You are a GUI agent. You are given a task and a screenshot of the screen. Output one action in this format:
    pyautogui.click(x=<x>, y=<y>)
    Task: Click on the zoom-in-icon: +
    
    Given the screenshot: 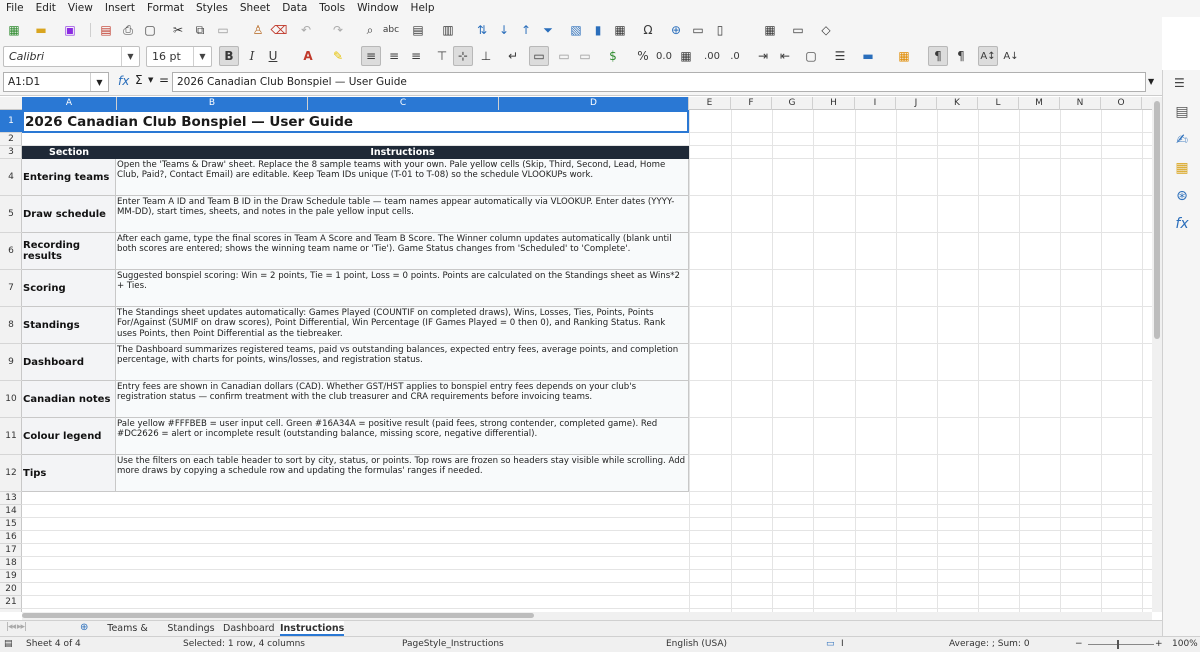 What is the action you would take?
    pyautogui.click(x=1159, y=644)
    